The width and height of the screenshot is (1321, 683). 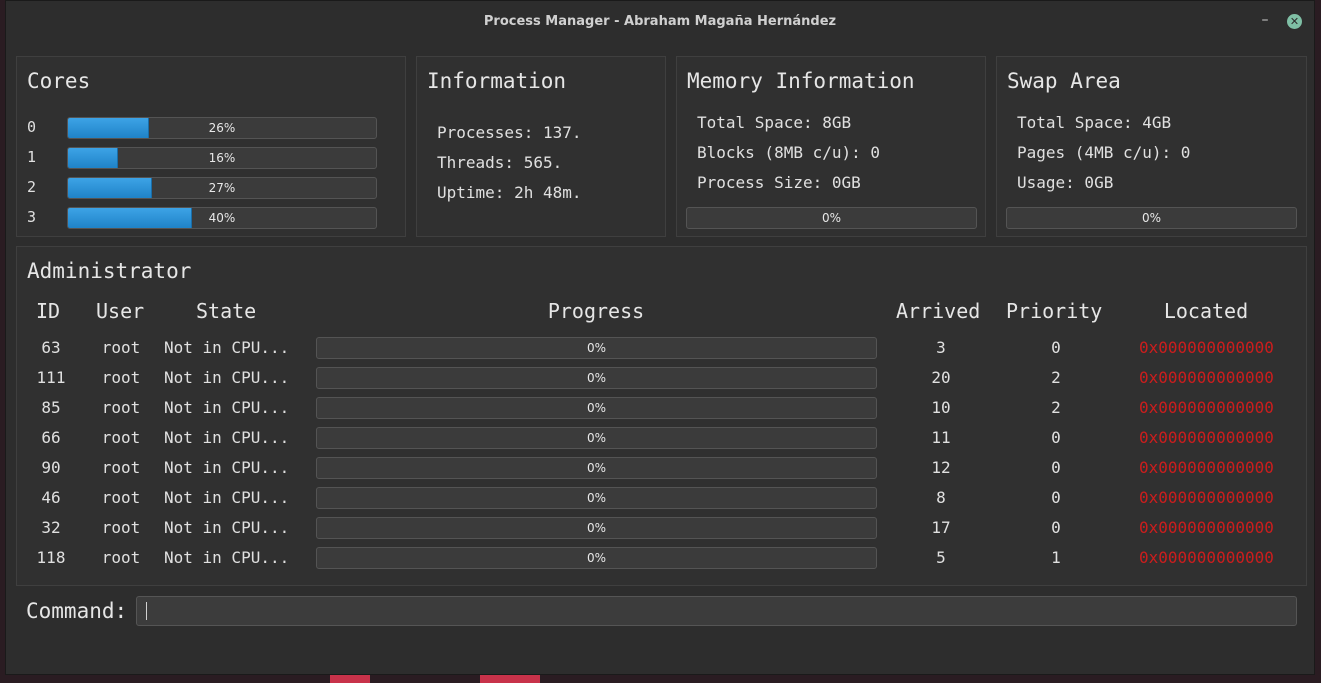 What do you see at coordinates (51, 407) in the screenshot?
I see `process-id: 85` at bounding box center [51, 407].